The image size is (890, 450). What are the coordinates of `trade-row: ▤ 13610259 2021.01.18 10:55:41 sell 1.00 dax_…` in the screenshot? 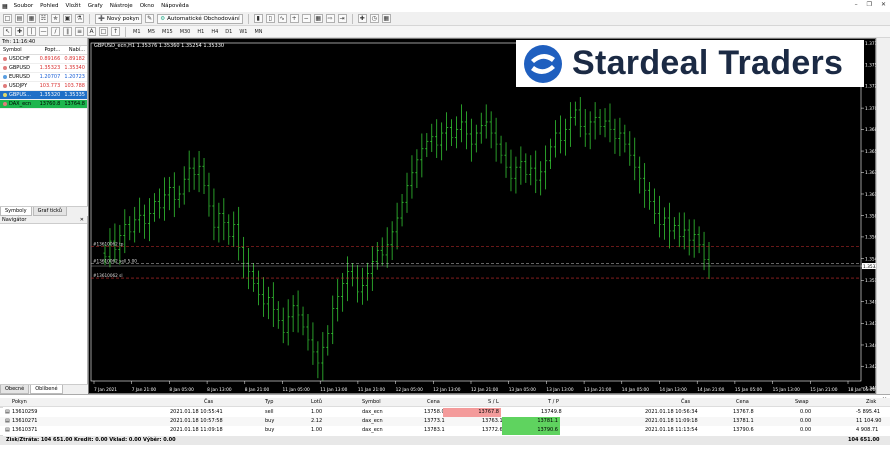 It's located at (445, 412).